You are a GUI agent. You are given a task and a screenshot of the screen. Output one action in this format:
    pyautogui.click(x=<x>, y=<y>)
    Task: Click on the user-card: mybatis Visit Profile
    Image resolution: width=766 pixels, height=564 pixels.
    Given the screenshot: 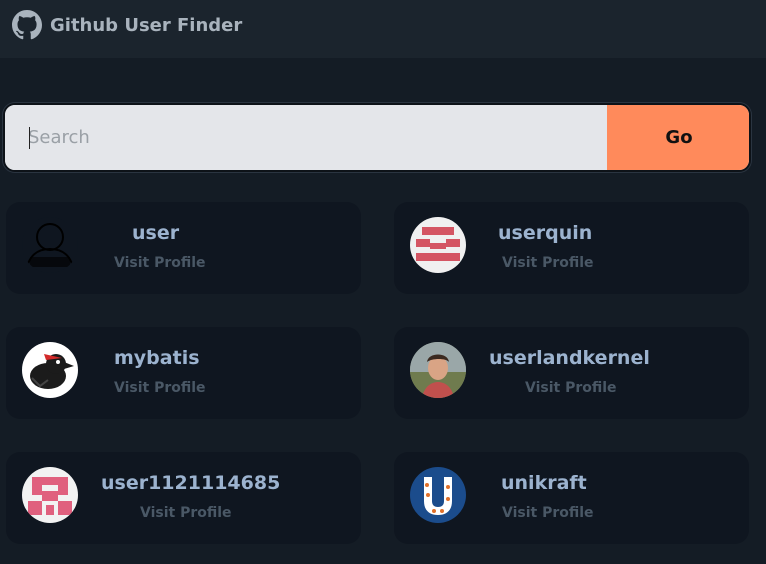 What is the action you would take?
    pyautogui.click(x=183, y=373)
    